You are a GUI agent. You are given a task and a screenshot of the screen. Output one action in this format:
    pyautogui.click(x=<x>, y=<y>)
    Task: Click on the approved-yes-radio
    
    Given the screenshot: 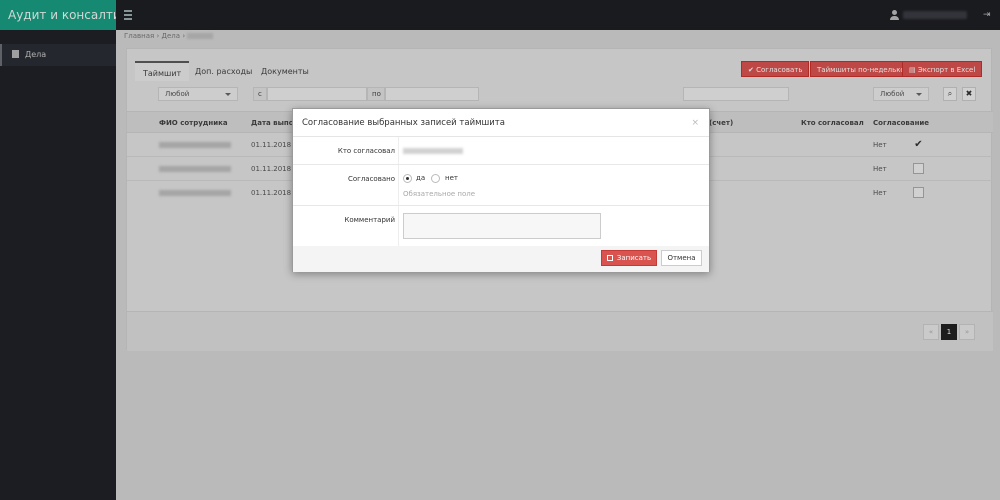 What is the action you would take?
    pyautogui.click(x=407, y=178)
    